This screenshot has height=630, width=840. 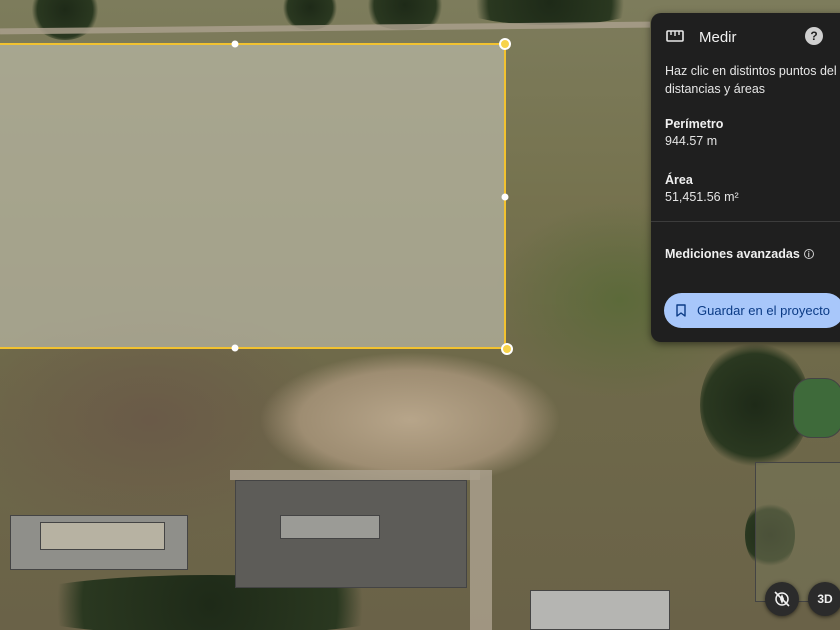 I want to click on tree-cluster, so click(x=65, y=20).